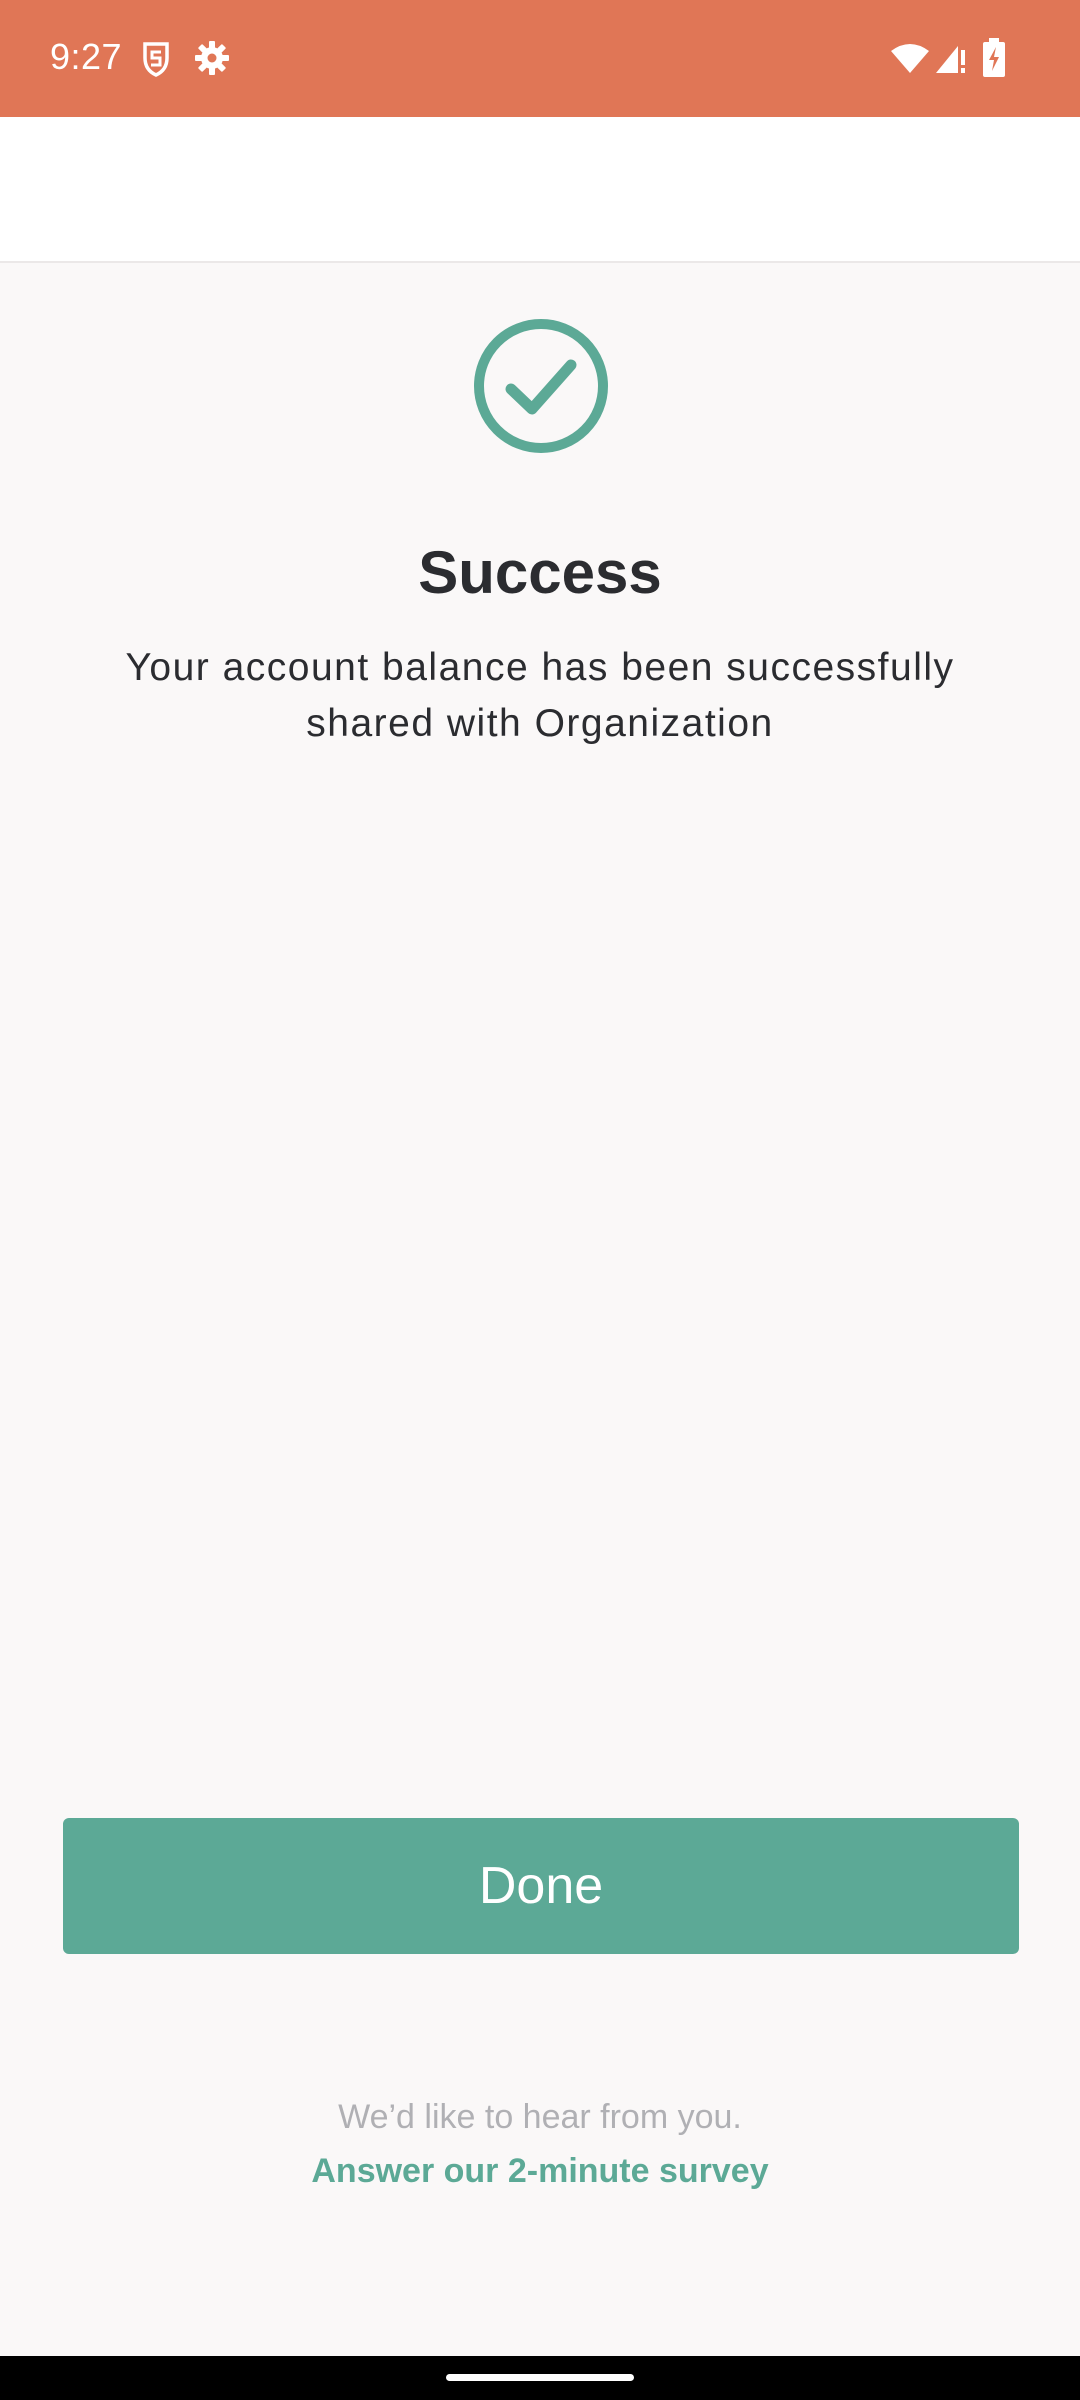  What do you see at coordinates (541, 386) in the screenshot?
I see `check-circle-icon` at bounding box center [541, 386].